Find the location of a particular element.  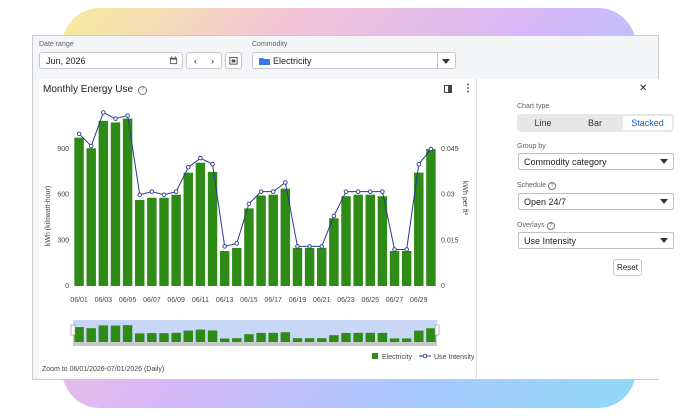

legend-swatch-electricity is located at coordinates (375, 356).